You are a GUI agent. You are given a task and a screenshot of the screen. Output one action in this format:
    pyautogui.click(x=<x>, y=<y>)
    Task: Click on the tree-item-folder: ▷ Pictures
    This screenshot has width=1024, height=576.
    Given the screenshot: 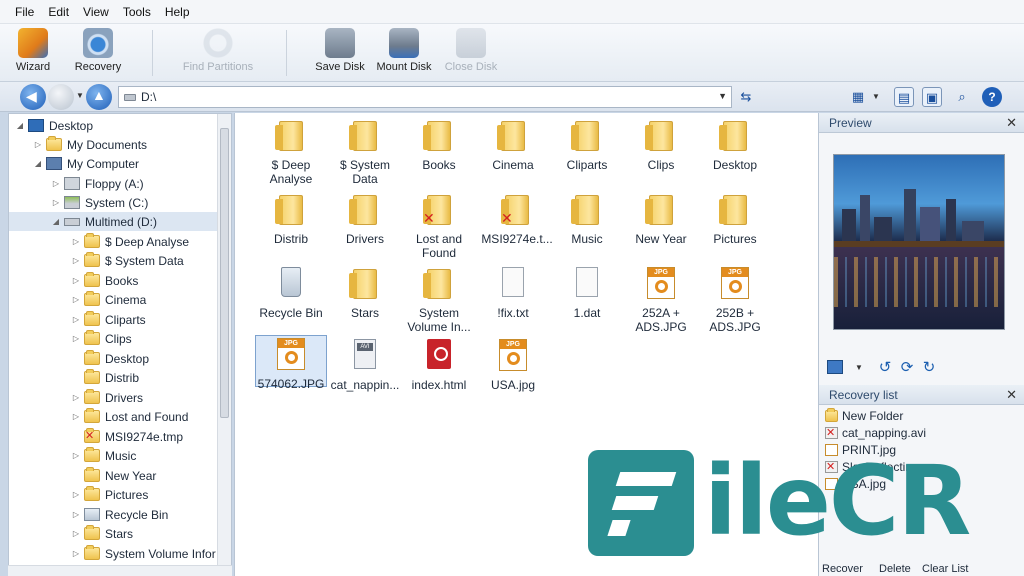 What is the action you would take?
    pyautogui.click(x=109, y=494)
    